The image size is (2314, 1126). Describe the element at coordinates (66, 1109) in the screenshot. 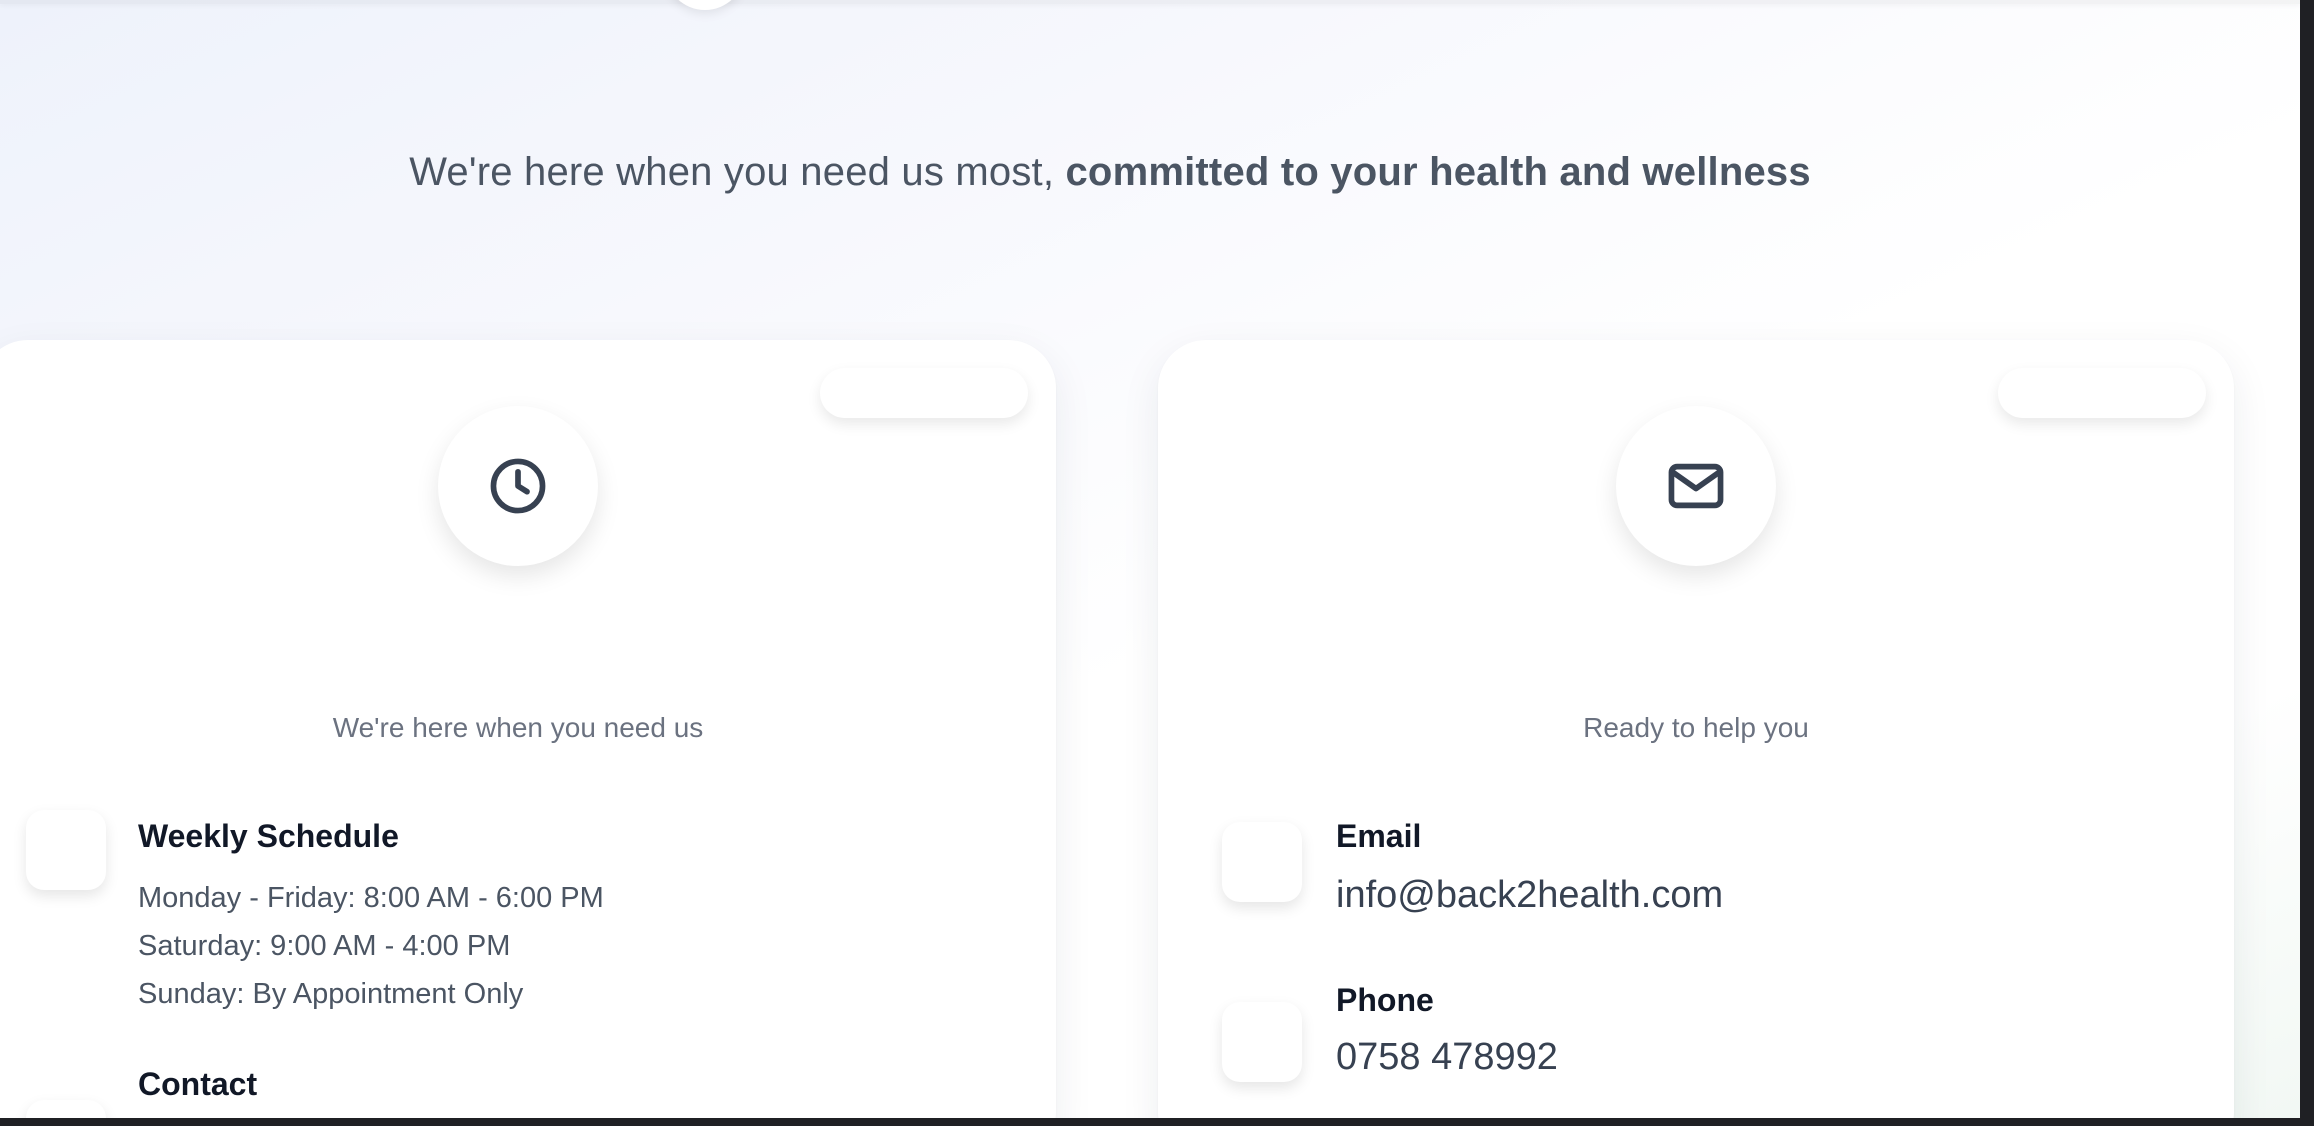

I see `contact-icon-box` at that location.